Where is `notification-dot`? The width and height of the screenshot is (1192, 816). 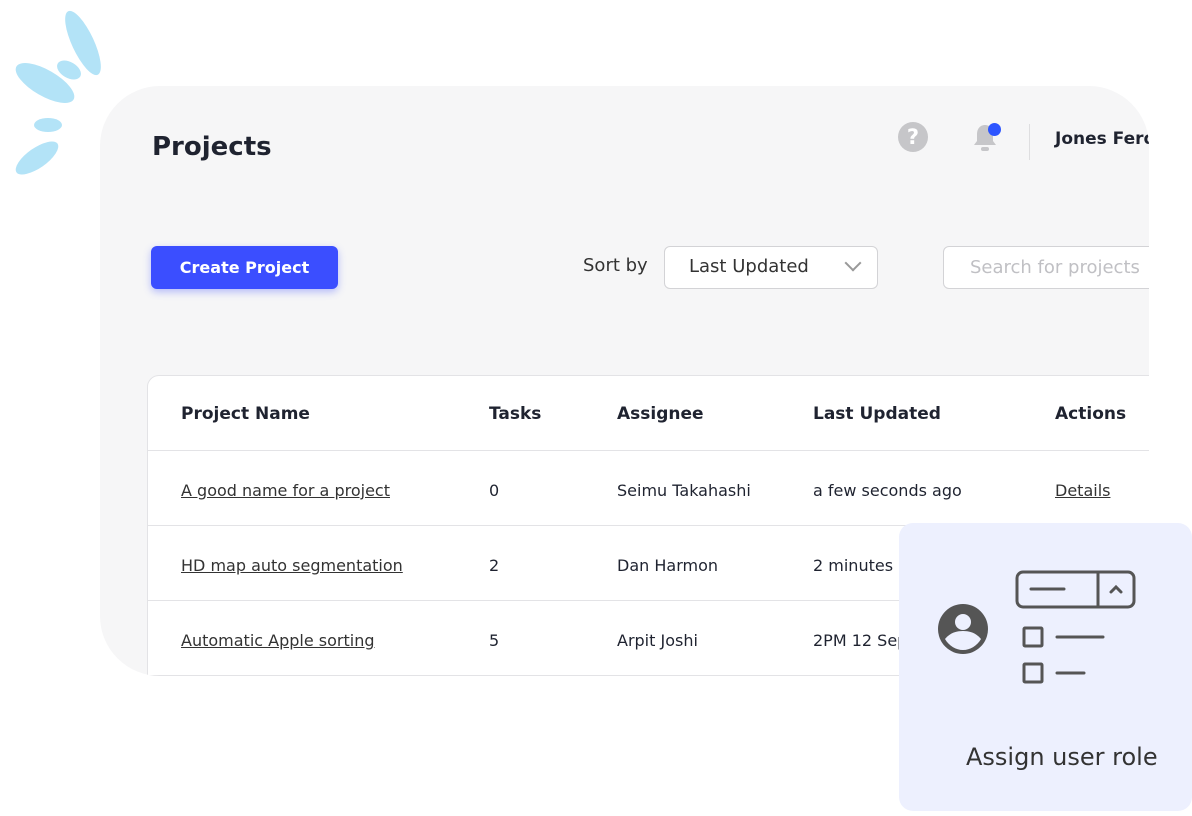 notification-dot is located at coordinates (994, 129).